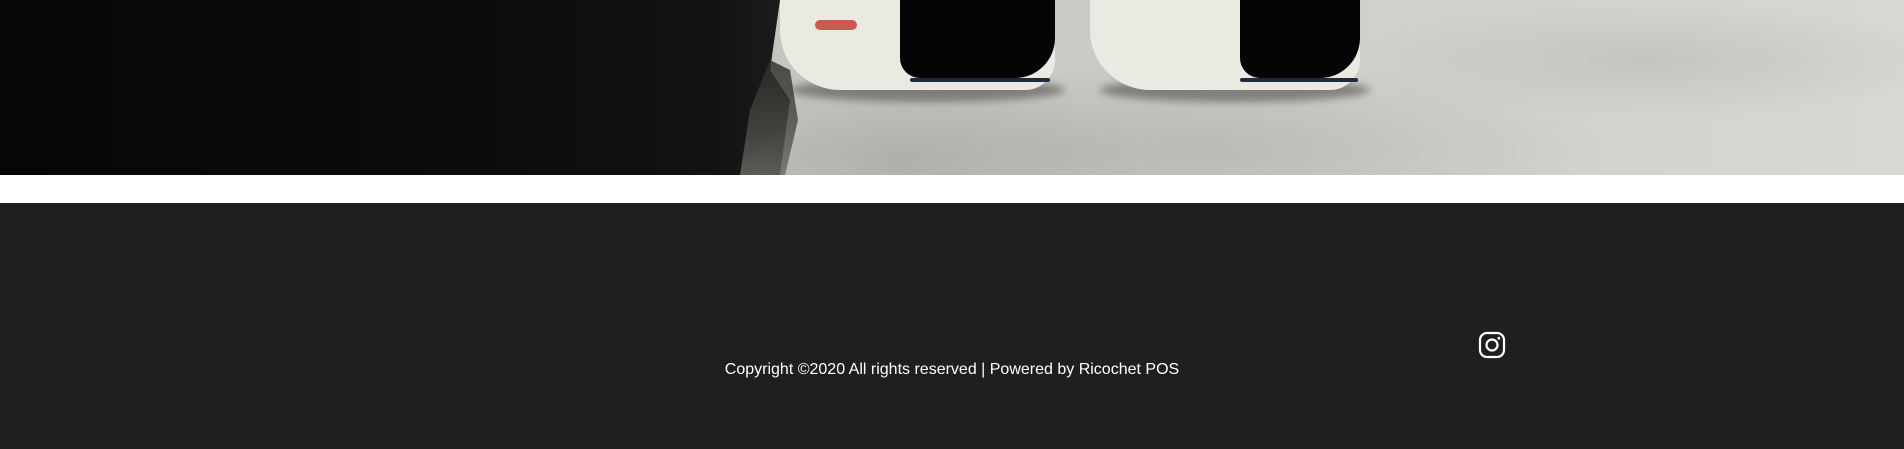 The width and height of the screenshot is (1904, 449). I want to click on instagram-icon, so click(1492, 345).